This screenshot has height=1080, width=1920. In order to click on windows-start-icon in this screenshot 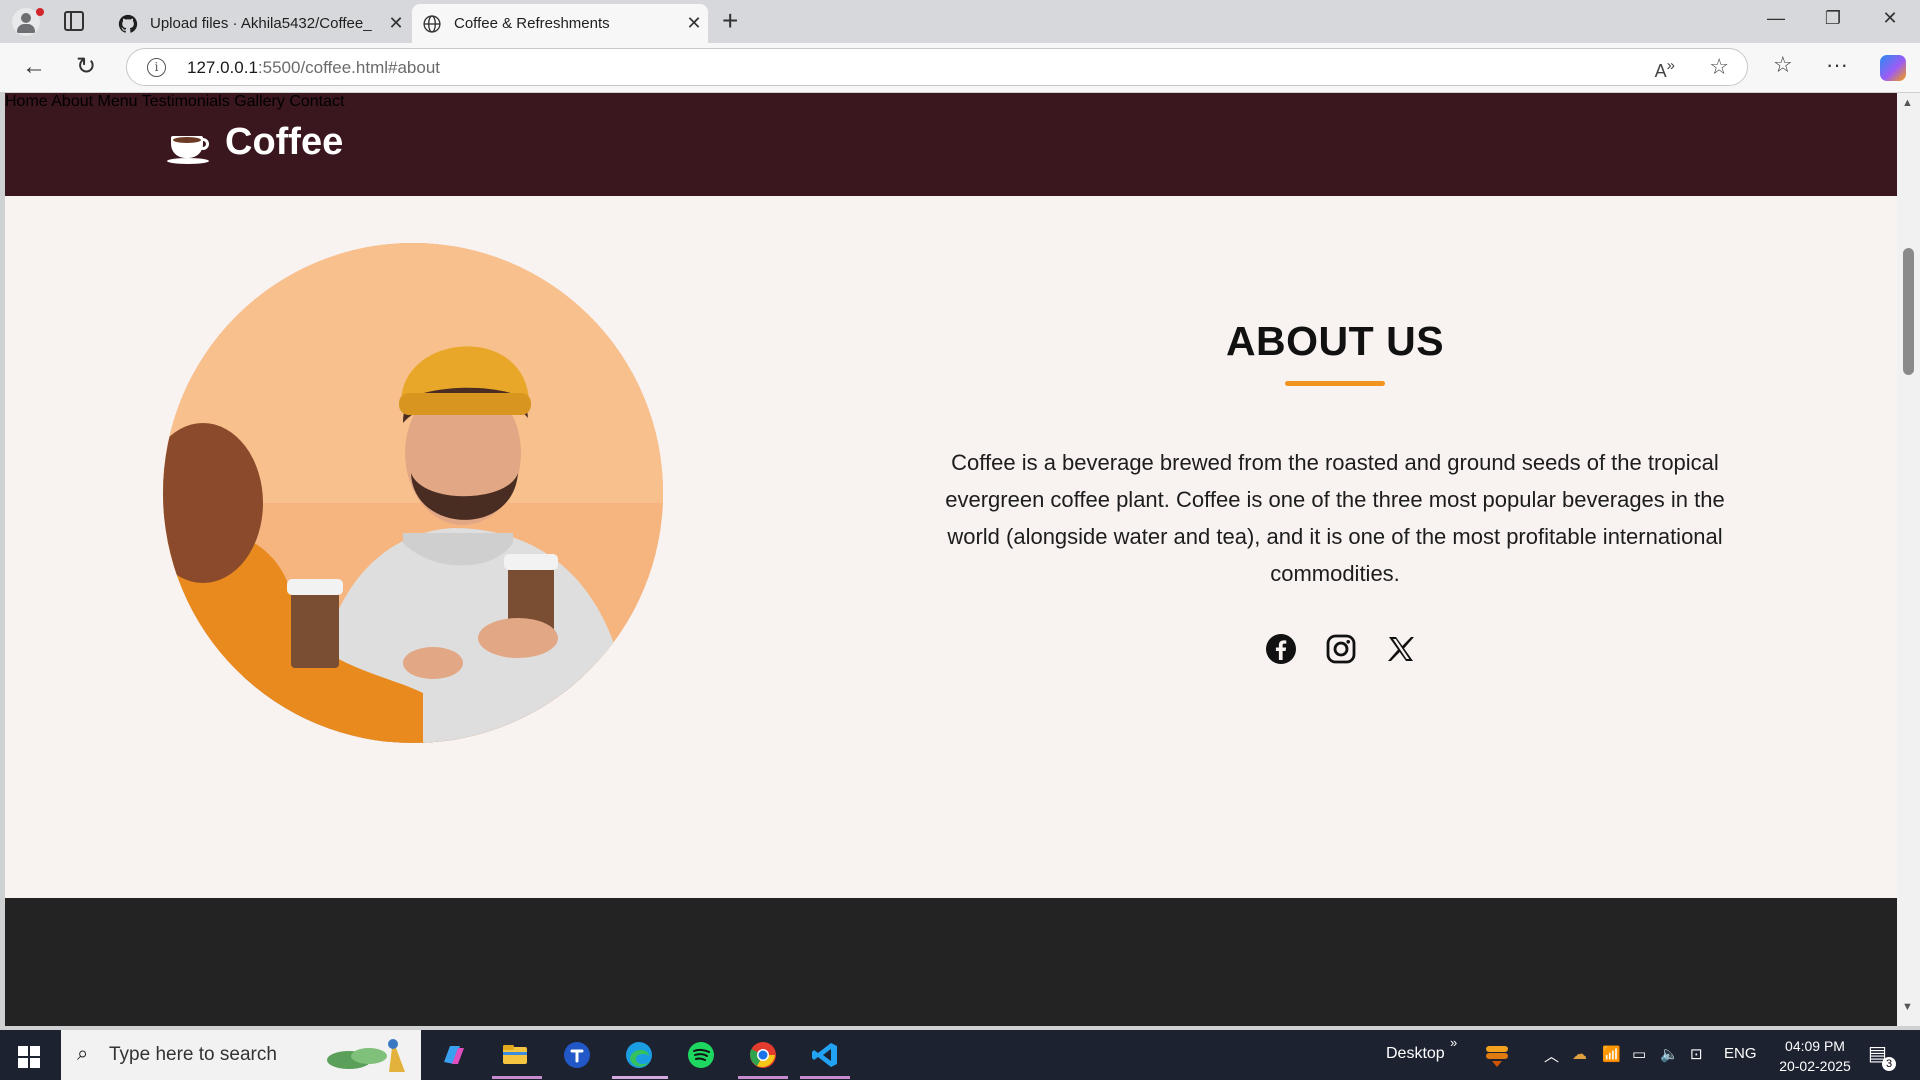, I will do `click(29, 1057)`.